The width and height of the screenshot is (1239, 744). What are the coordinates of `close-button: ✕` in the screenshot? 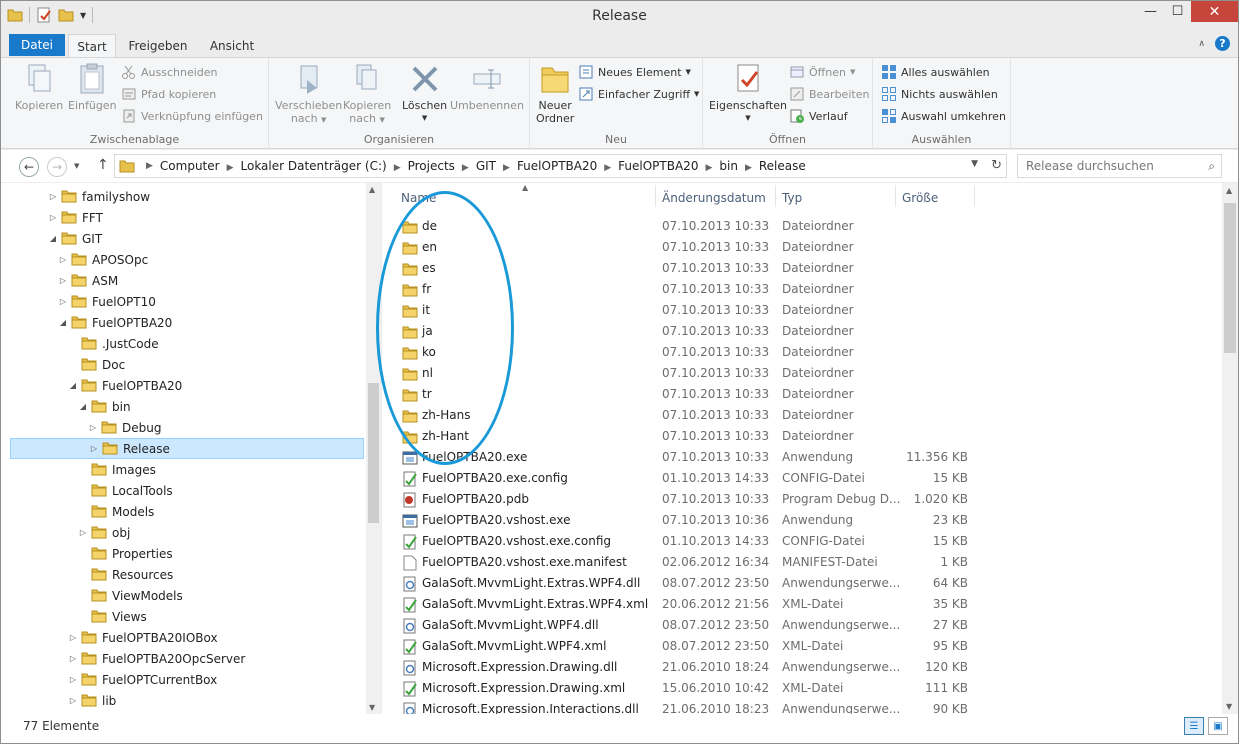 It's located at (1214, 11).